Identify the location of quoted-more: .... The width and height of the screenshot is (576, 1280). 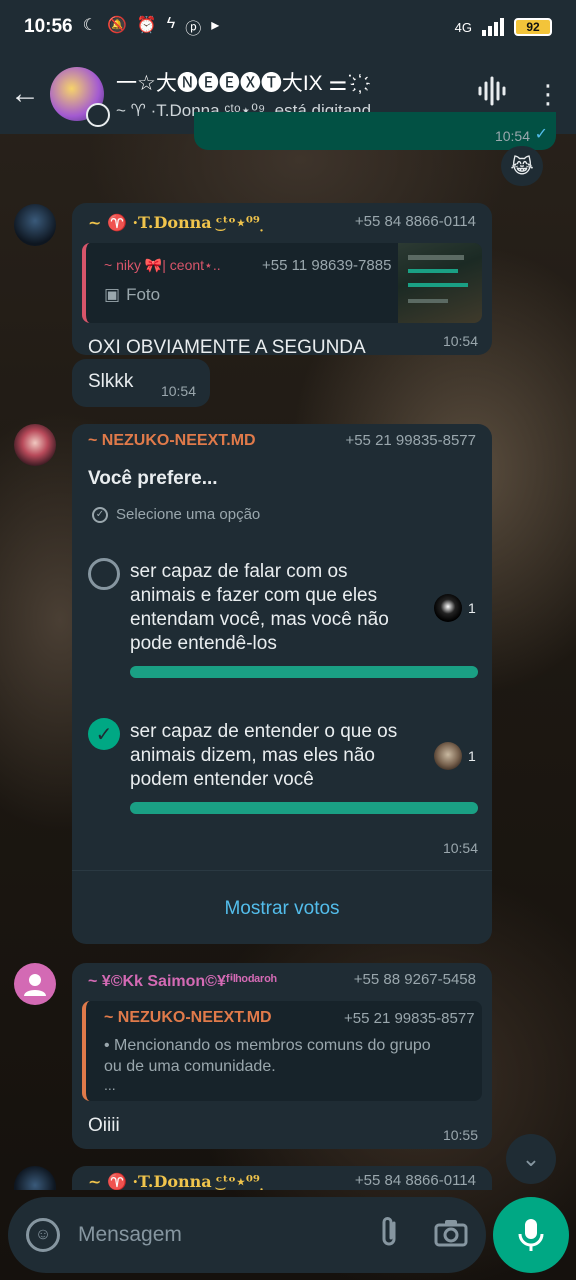
(110, 1085).